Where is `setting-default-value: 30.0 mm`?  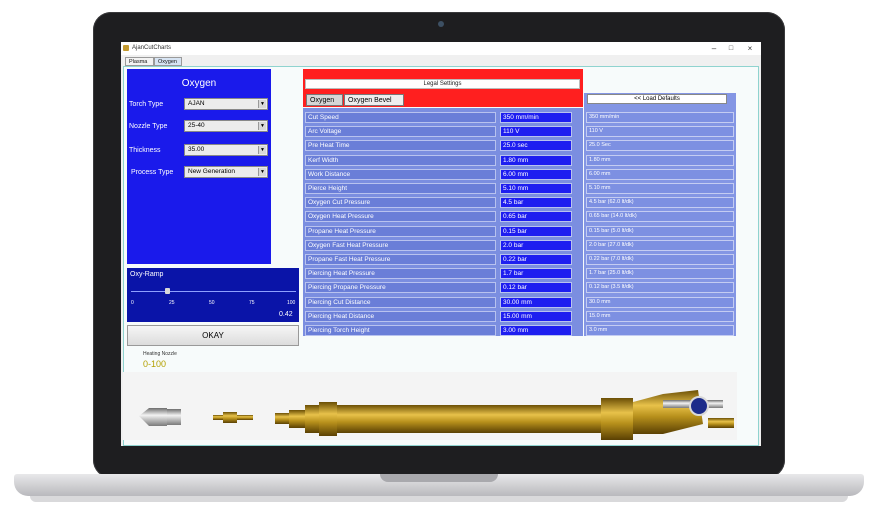
setting-default-value: 30.0 mm is located at coordinates (660, 302).